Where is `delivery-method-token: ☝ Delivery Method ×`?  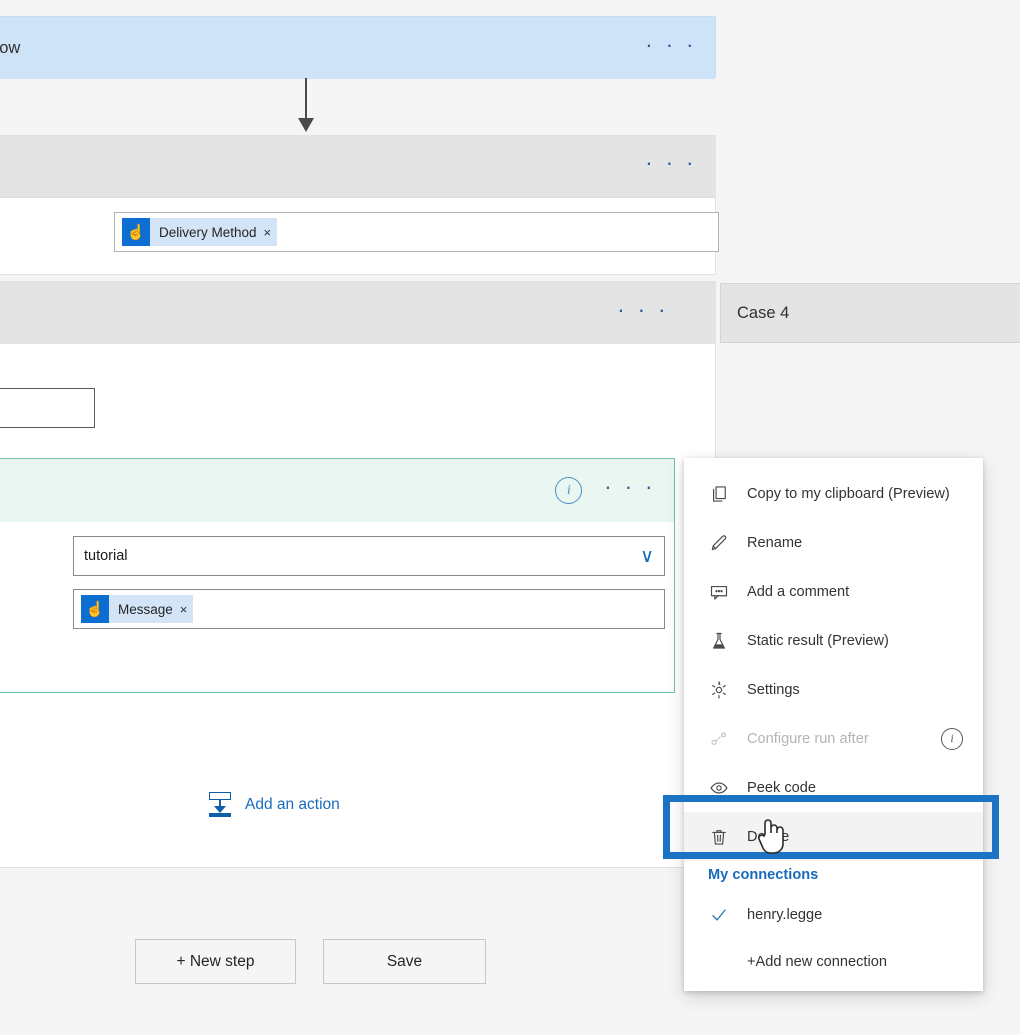 delivery-method-token: ☝ Delivery Method × is located at coordinates (200, 232).